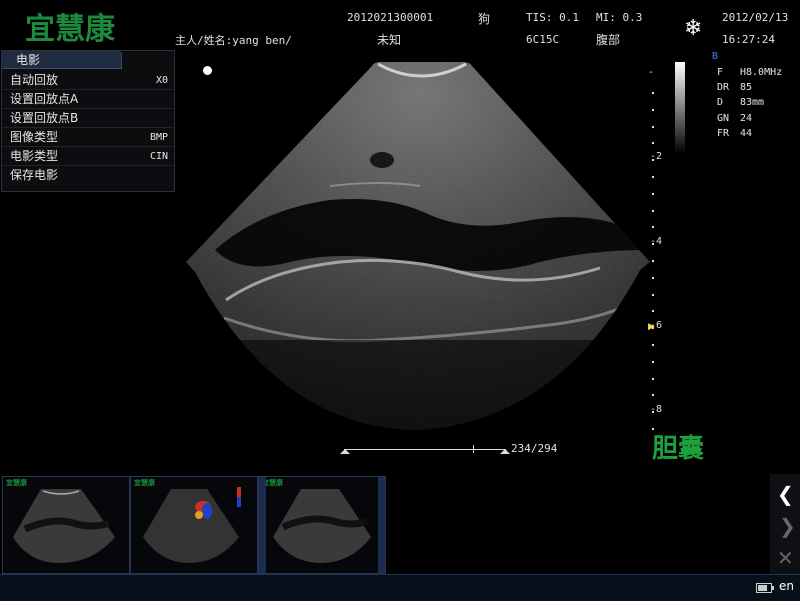 The height and width of the screenshot is (601, 800). I want to click on mode-indicator: B, so click(715, 56).